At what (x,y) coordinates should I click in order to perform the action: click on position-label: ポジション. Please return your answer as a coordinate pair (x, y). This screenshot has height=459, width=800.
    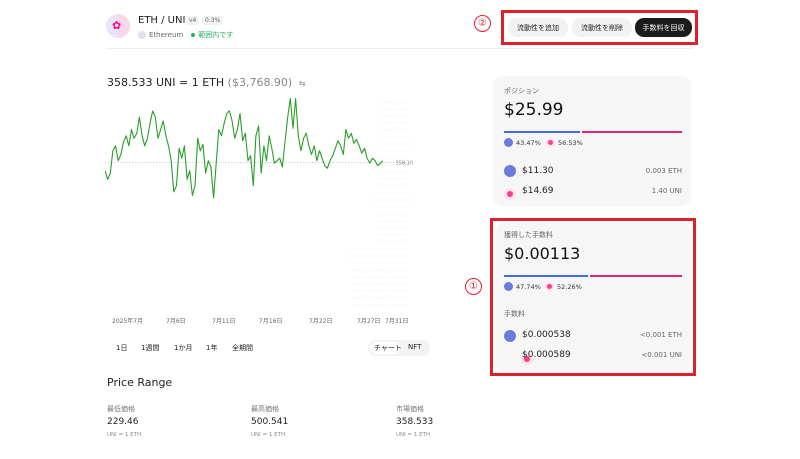
    Looking at the image, I should click on (521, 91).